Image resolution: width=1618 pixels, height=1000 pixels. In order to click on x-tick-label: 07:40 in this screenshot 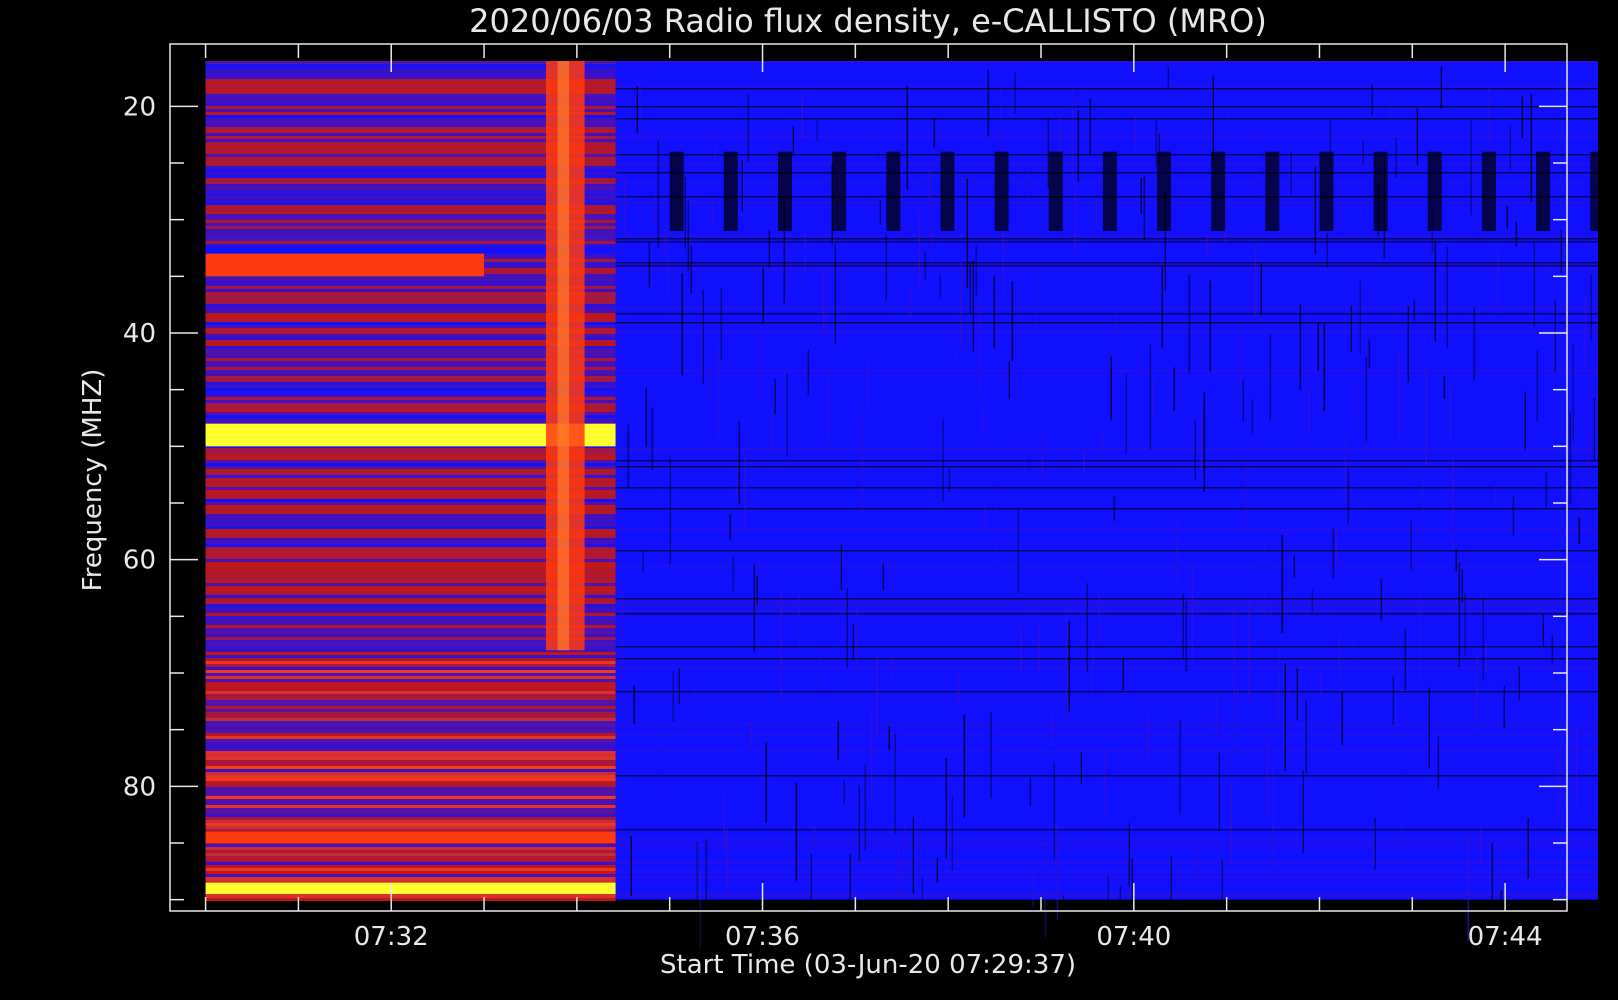, I will do `click(1133, 937)`.